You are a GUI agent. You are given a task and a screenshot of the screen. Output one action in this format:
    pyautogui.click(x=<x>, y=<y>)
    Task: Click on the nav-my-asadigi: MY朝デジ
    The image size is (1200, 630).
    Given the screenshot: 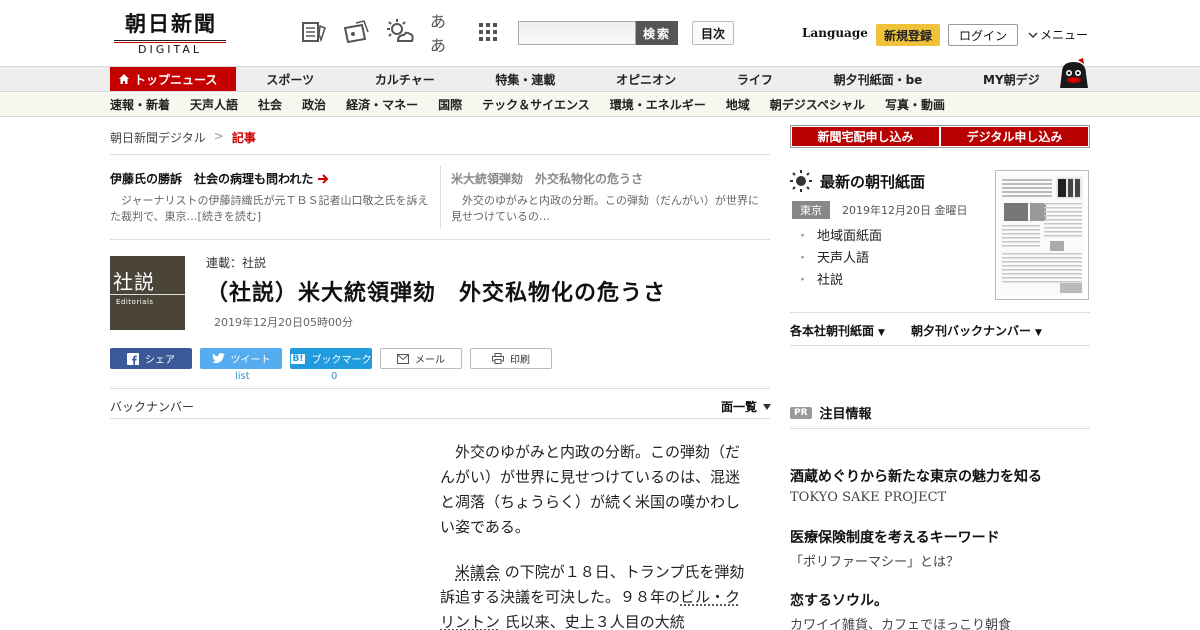 What is the action you would take?
    pyautogui.click(x=1011, y=79)
    